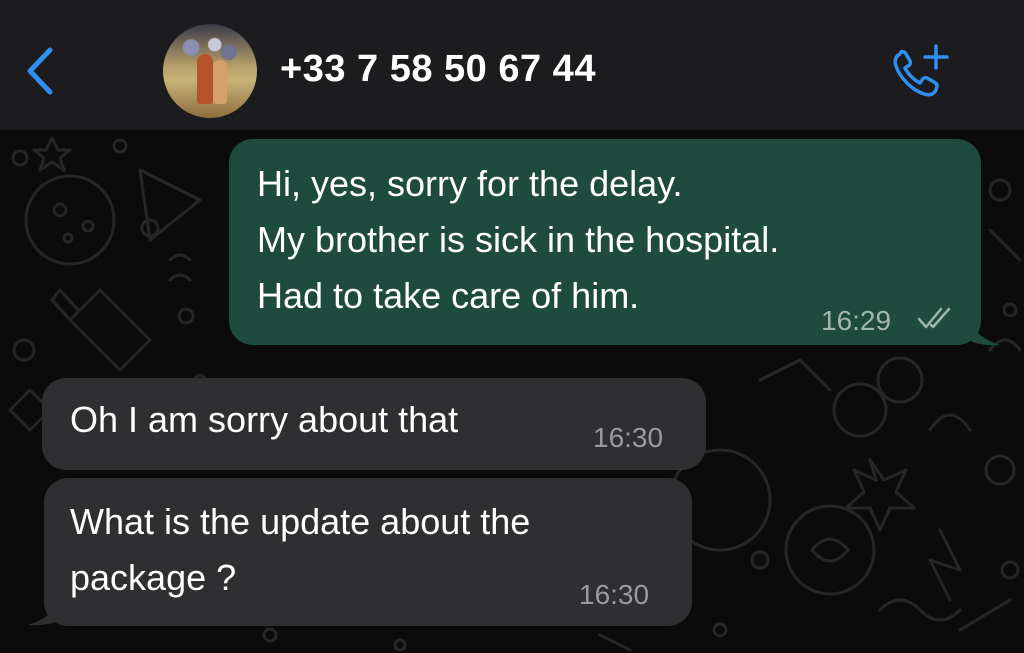 Image resolution: width=1024 pixels, height=653 pixels. I want to click on chevron-left-icon, so click(40, 71).